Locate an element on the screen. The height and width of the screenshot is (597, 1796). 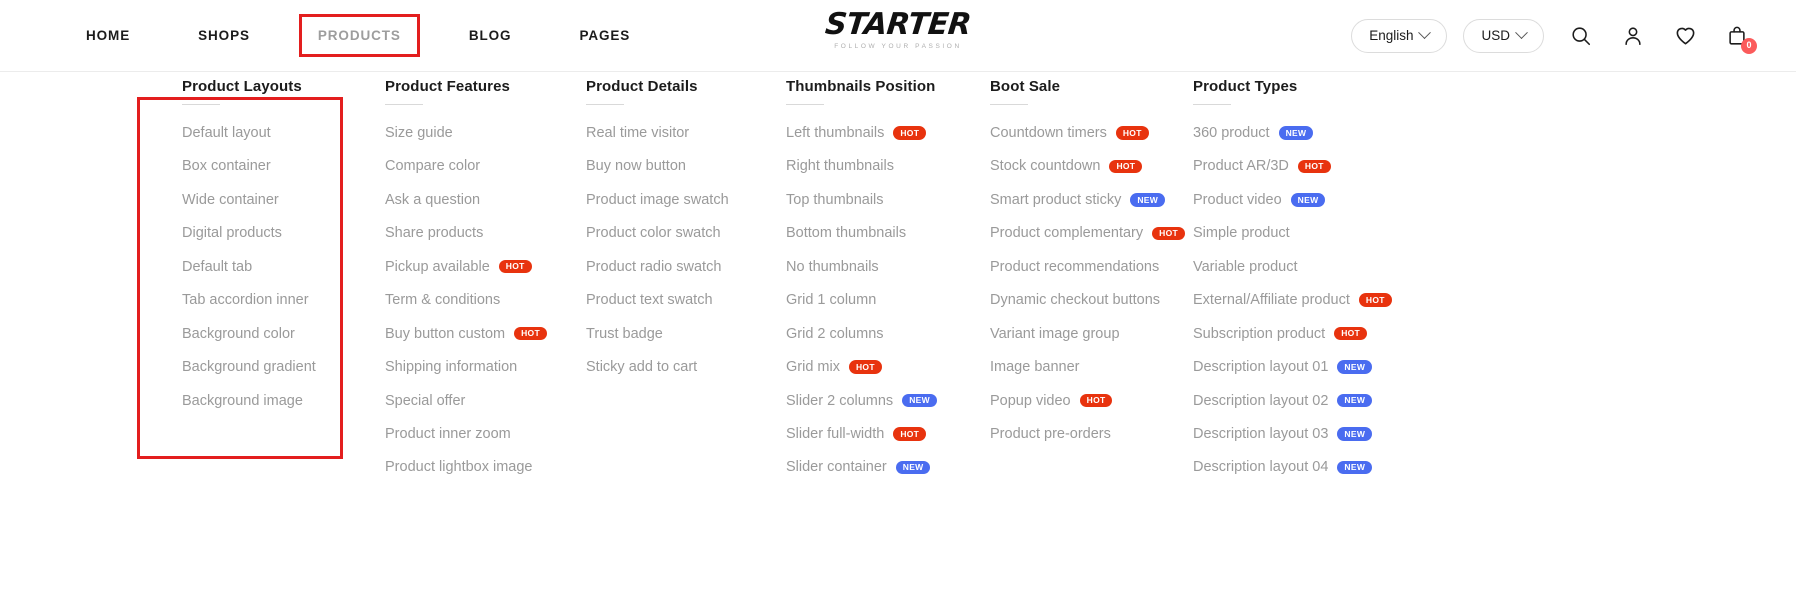
menu-link: Right thumbnails is located at coordinates (861, 166).